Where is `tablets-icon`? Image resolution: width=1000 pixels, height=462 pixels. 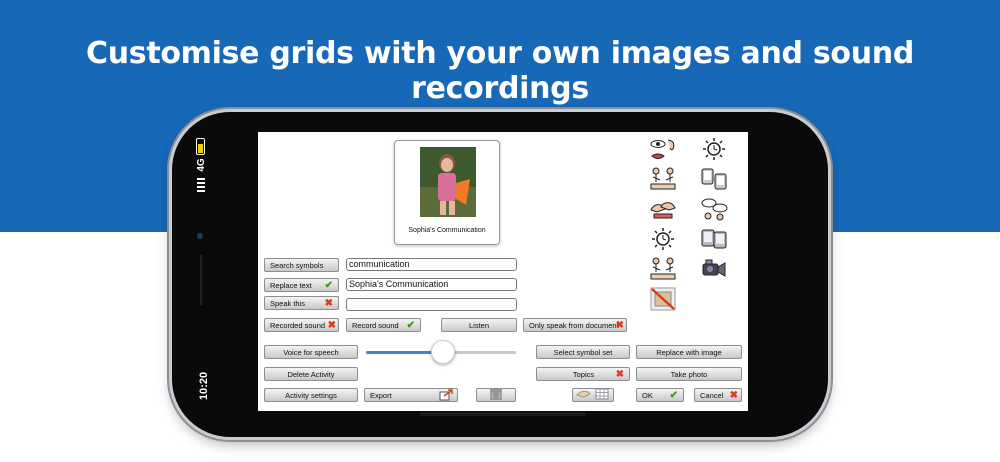
tablets-icon is located at coordinates (714, 239).